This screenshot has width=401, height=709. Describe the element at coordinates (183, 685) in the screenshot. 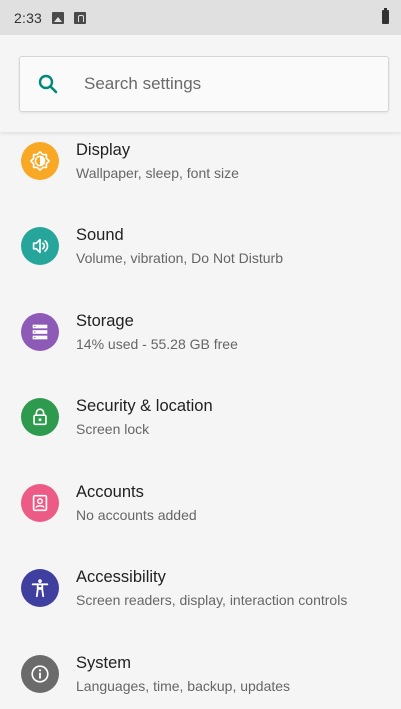

I see `setting-summary: Languages, time, backup, updates` at that location.